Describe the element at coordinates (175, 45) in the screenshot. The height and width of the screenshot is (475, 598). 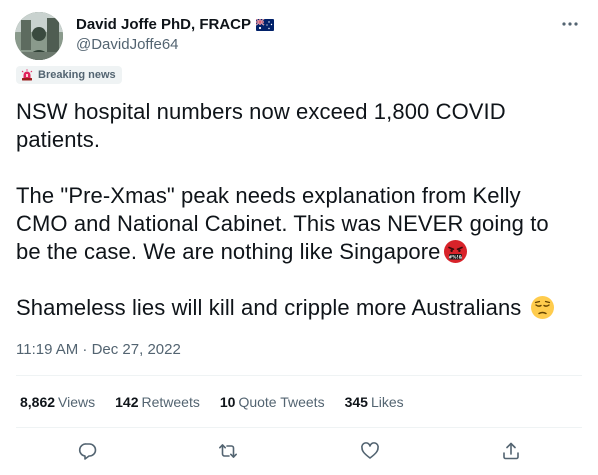
I see `author-handle: @DavidJoffe64` at that location.